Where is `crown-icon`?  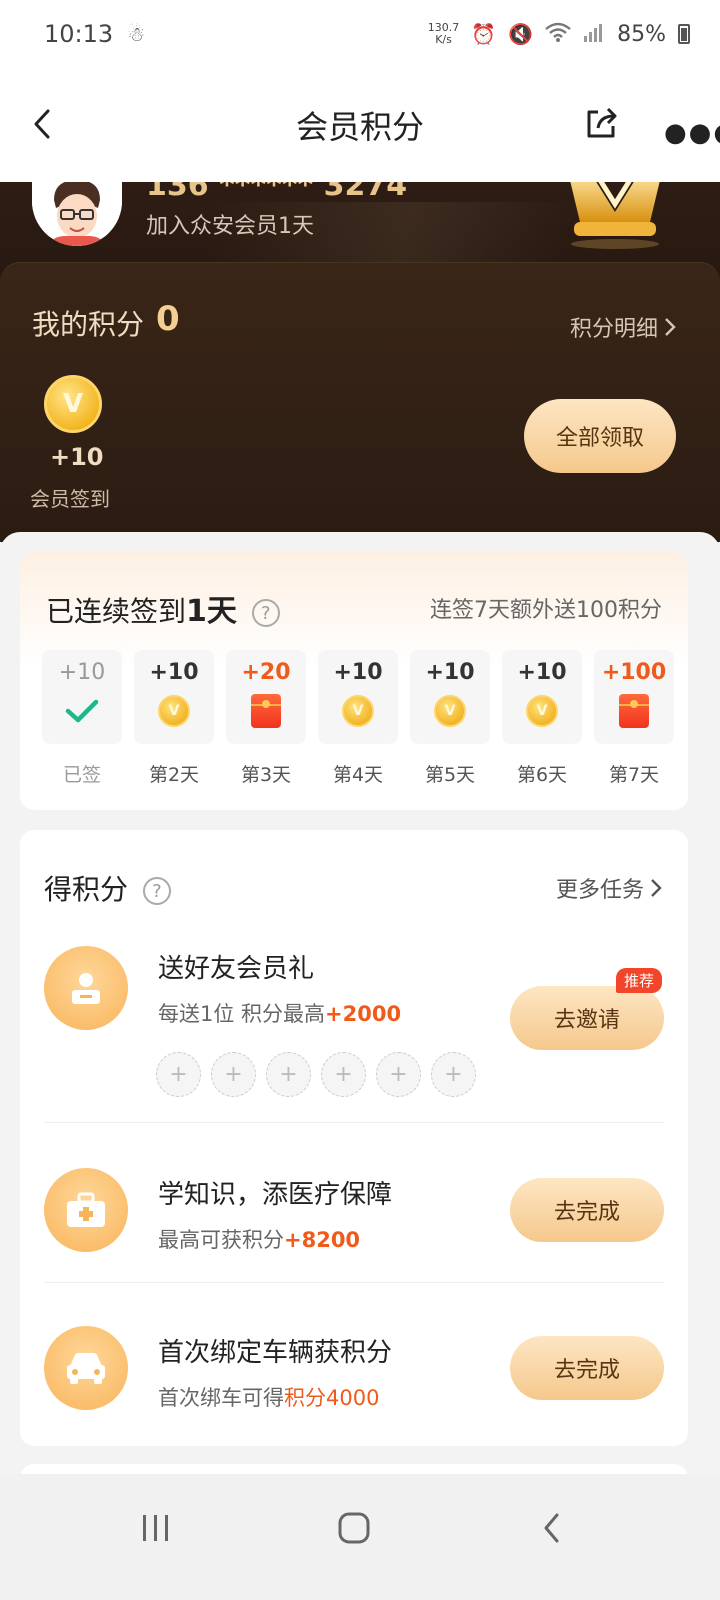
crown-icon is located at coordinates (615, 217).